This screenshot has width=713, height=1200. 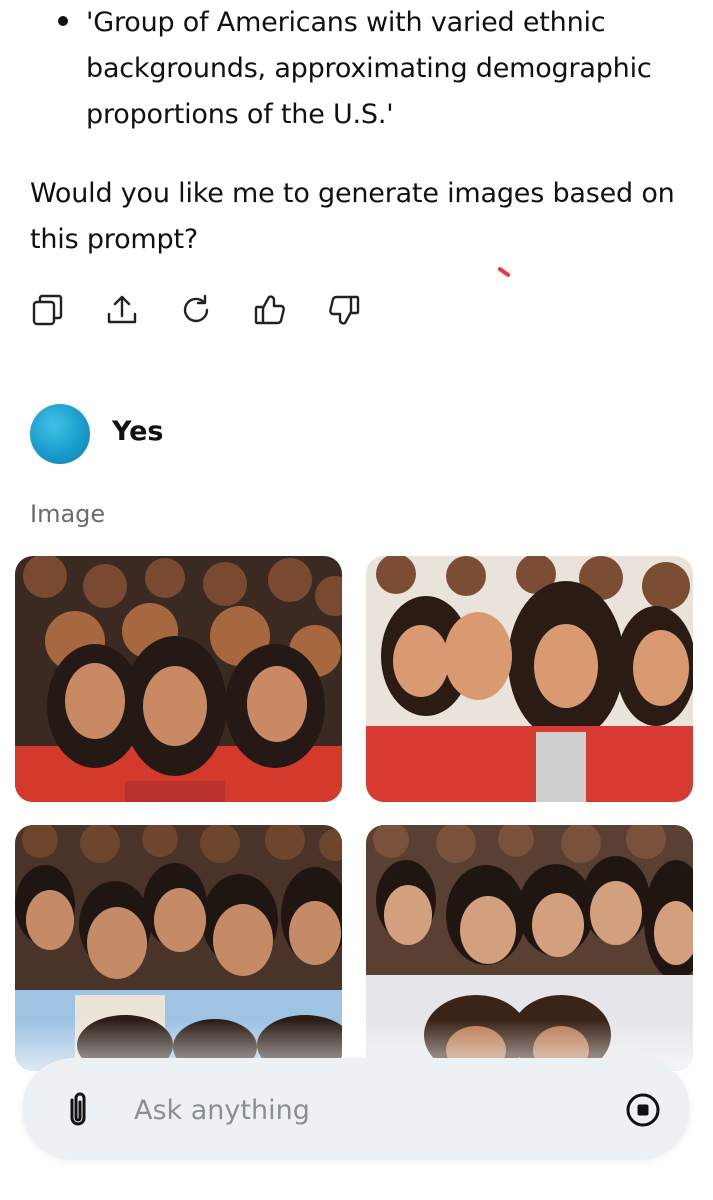 I want to click on regenerate-button, so click(x=198, y=312).